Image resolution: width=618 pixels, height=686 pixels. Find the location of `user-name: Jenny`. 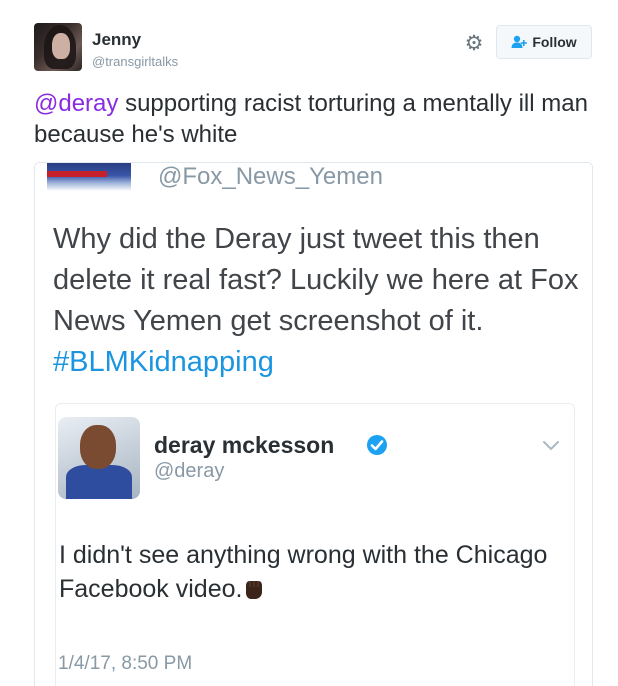

user-name: Jenny is located at coordinates (116, 40).